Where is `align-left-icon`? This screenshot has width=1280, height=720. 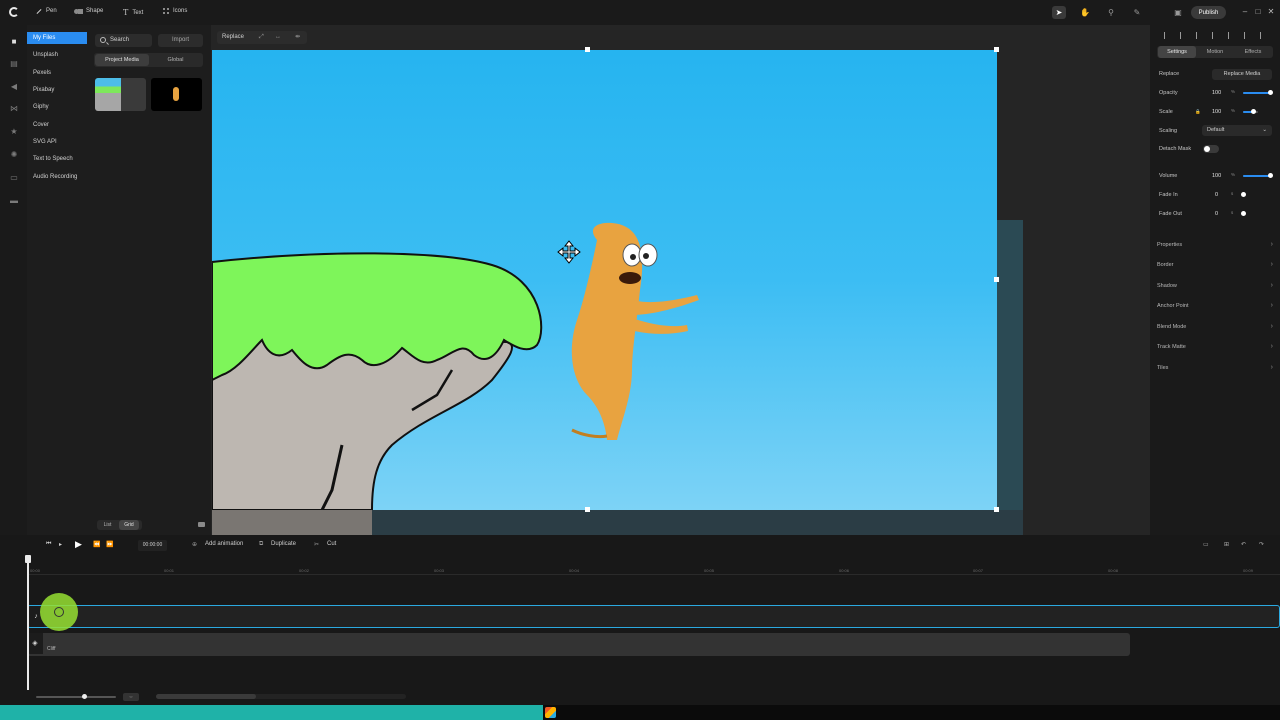 align-left-icon is located at coordinates (1167, 35).